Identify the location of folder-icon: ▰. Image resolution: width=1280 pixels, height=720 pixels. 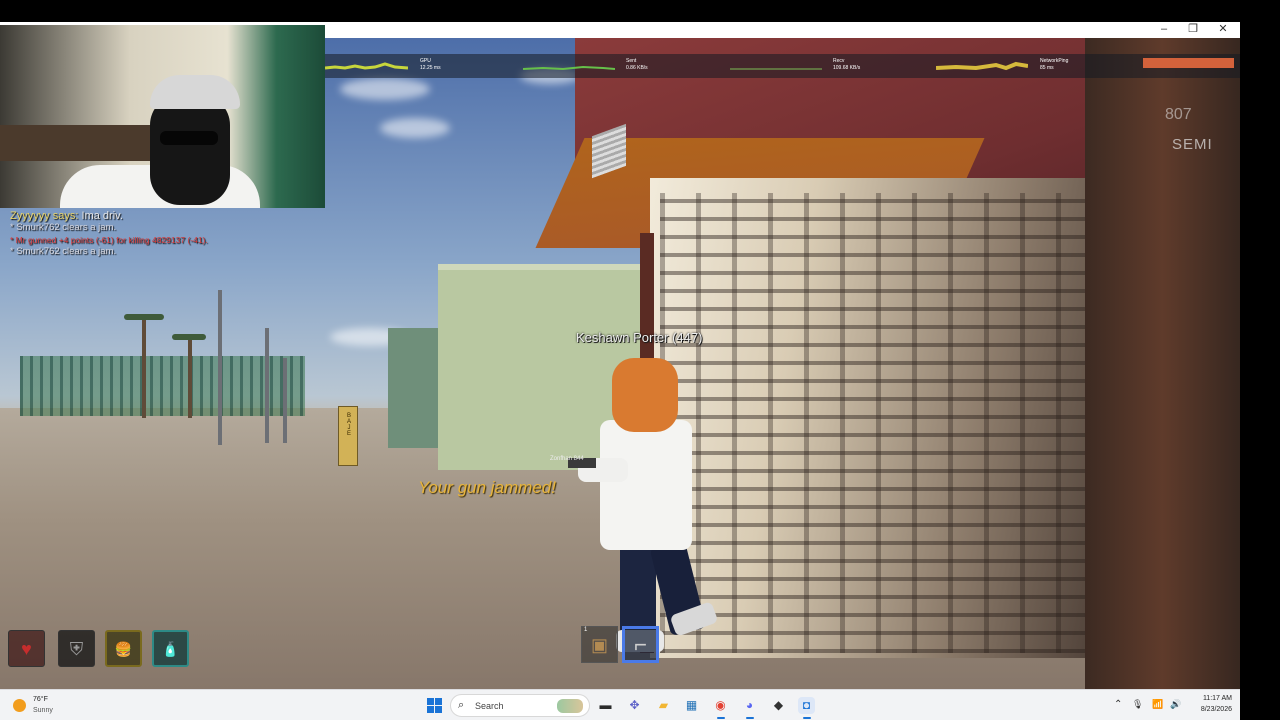
(663, 705).